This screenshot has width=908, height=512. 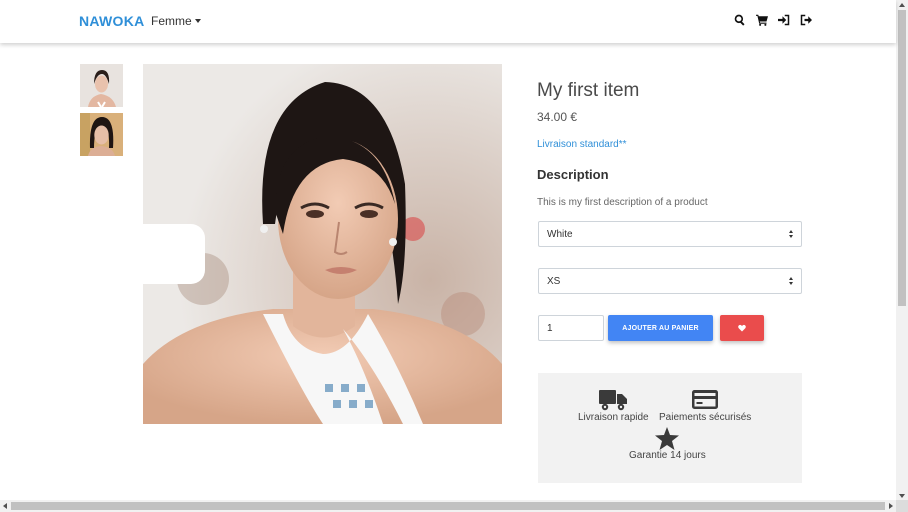 What do you see at coordinates (772, 20) in the screenshot?
I see `nav-icons` at bounding box center [772, 20].